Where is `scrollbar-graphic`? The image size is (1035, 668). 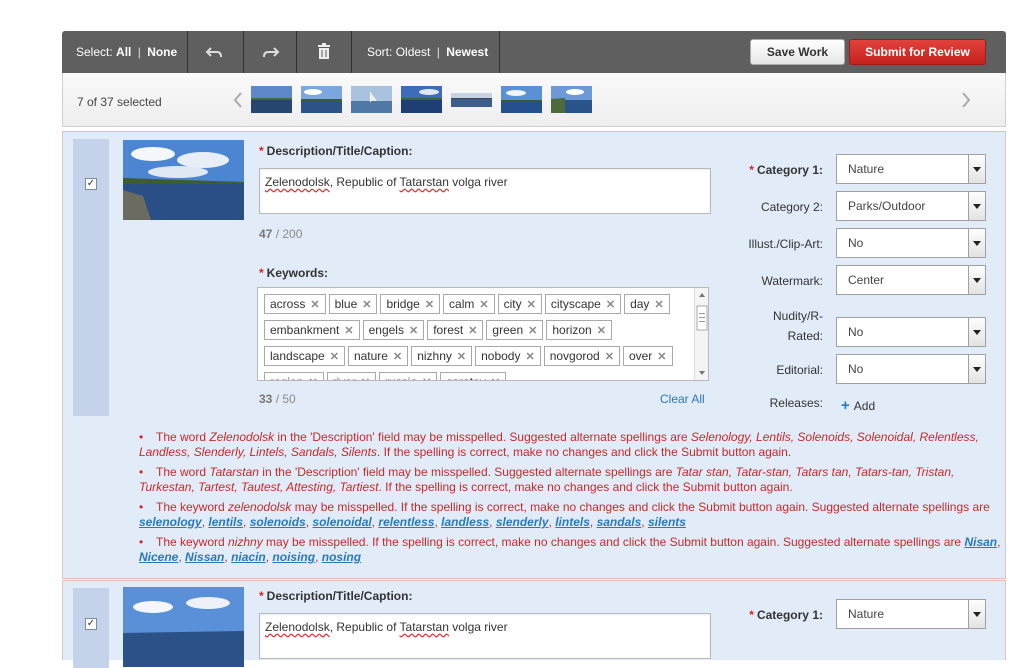 scrollbar-graphic is located at coordinates (702, 334).